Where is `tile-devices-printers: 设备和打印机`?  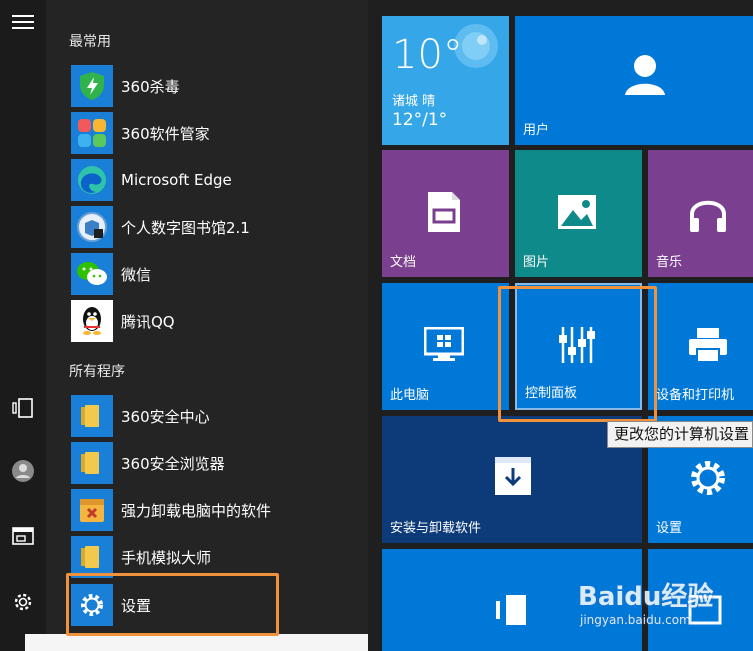
tile-devices-printers: 设备和打印机 is located at coordinates (700, 346).